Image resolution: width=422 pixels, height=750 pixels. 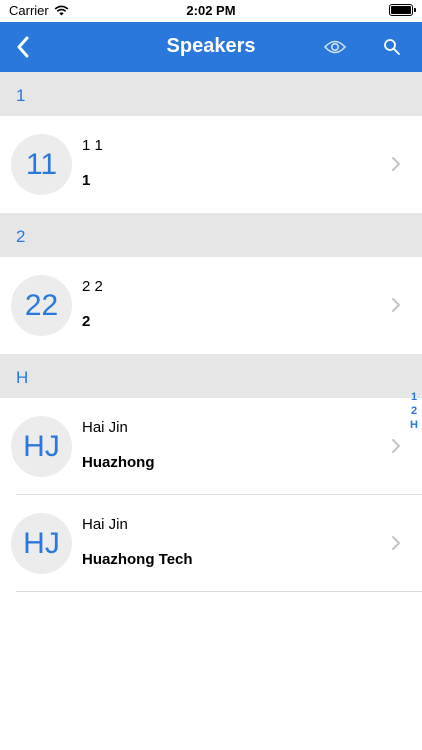 What do you see at coordinates (211, 543) in the screenshot?
I see `speaker-row: HJ Hai Jin Huazhong Tech` at bounding box center [211, 543].